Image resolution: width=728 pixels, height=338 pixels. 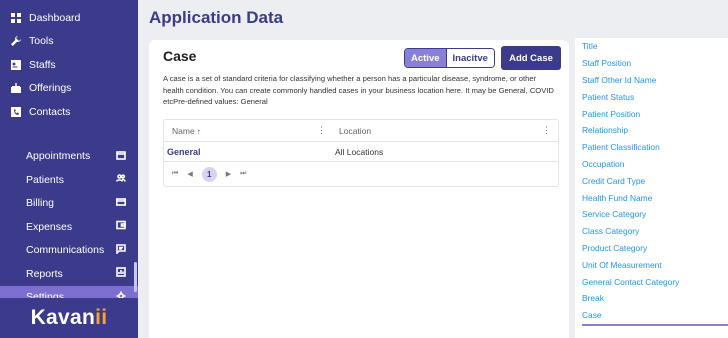 I want to click on sidebar-item-billing: Billing, so click(x=69, y=204).